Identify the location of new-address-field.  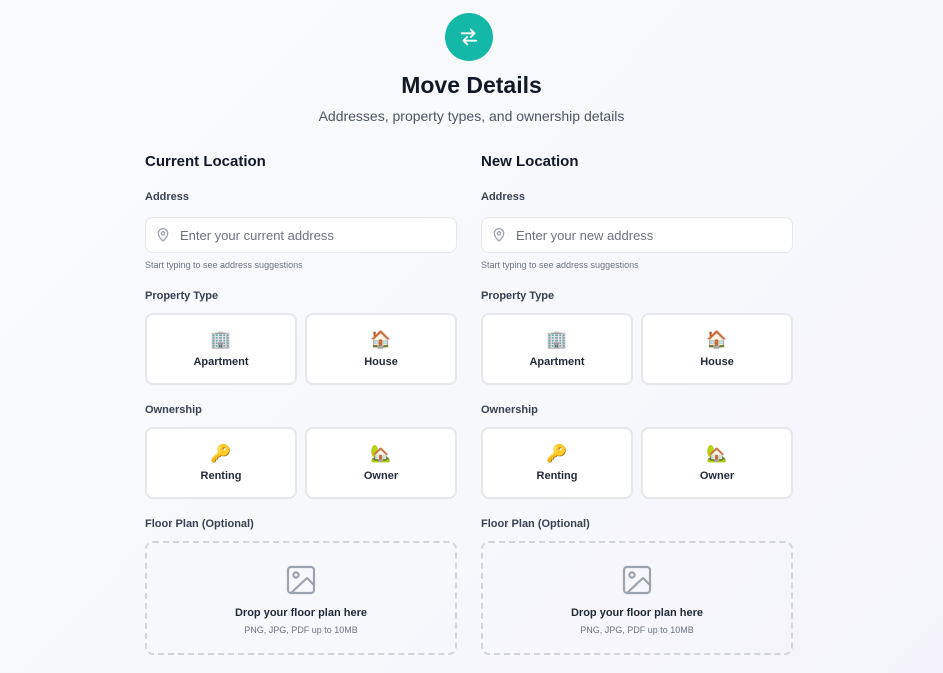
(637, 235).